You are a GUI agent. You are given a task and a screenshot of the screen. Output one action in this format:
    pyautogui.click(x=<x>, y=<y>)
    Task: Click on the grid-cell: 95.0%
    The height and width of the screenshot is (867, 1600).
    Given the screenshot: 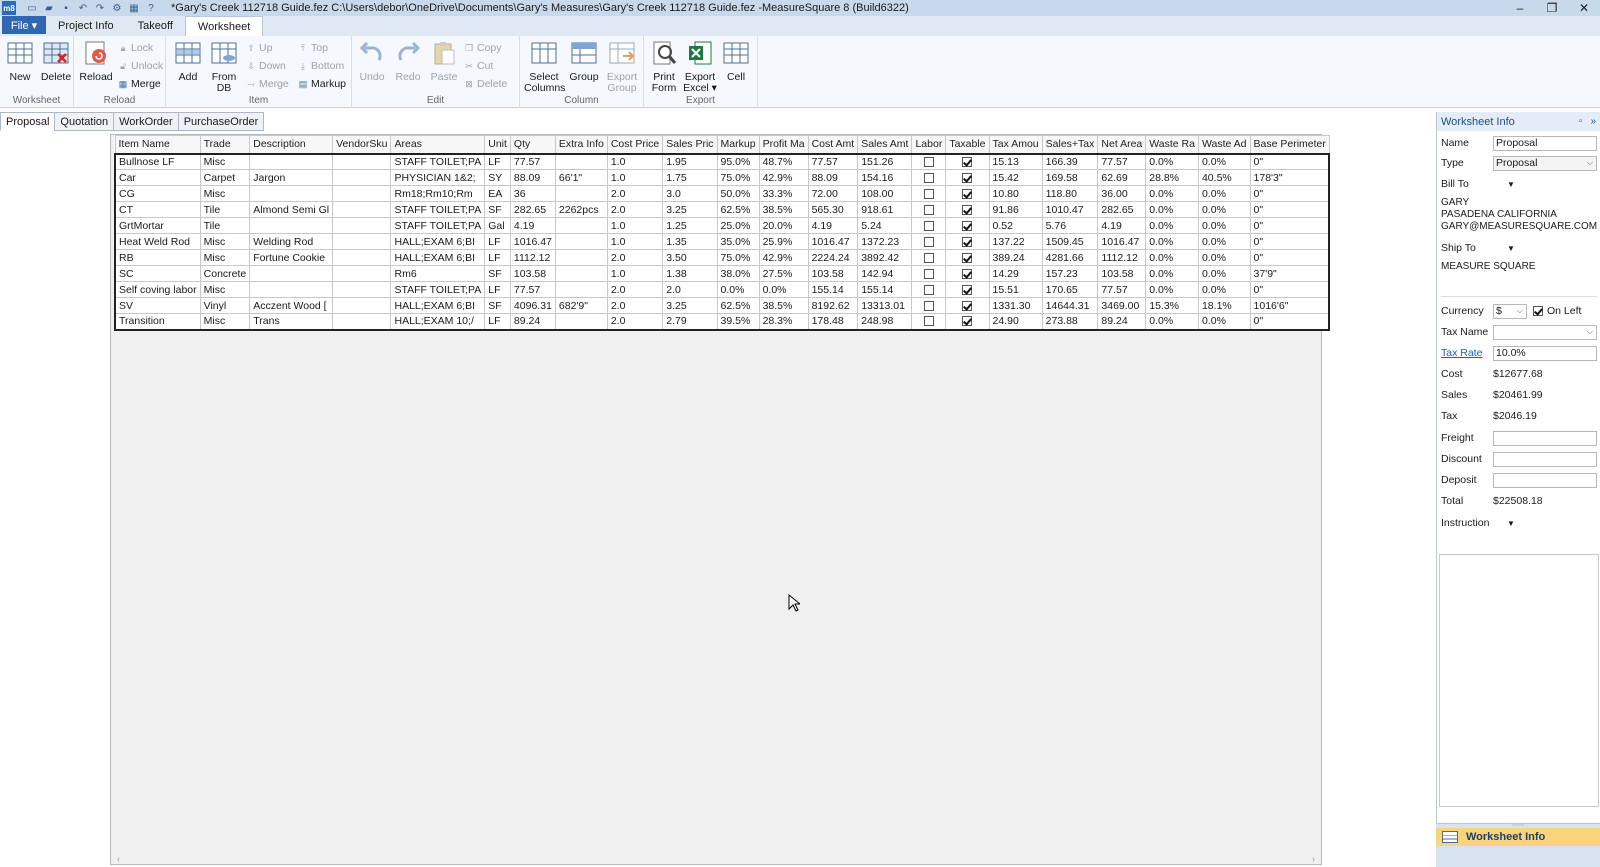 What is the action you would take?
    pyautogui.click(x=738, y=161)
    